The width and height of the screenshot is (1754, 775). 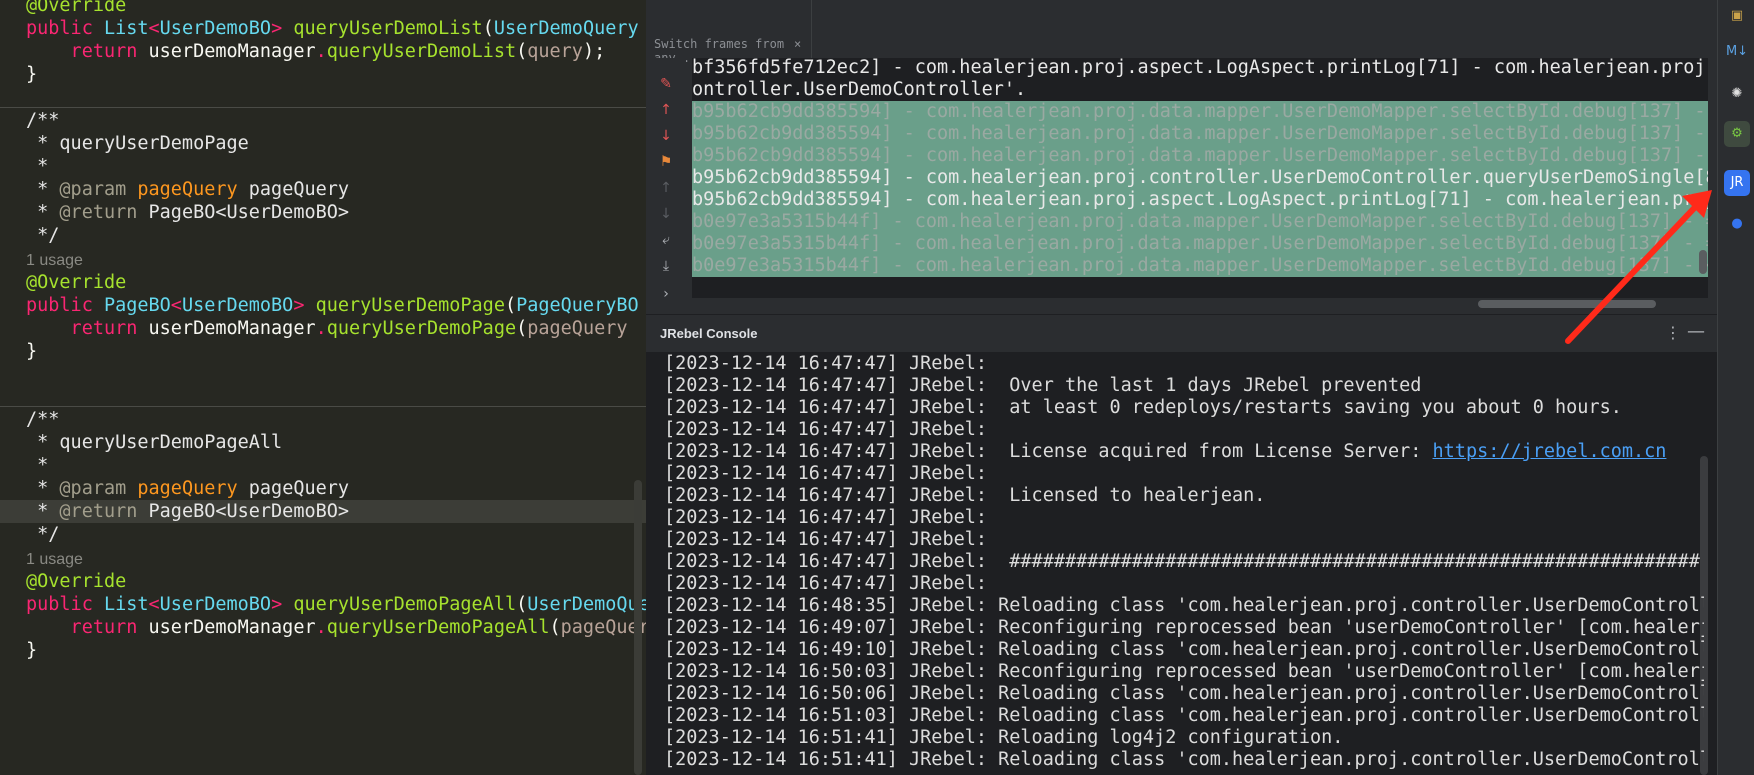 What do you see at coordinates (1550, 451) in the screenshot?
I see `license-server-link: https://jrebel.com.cn` at bounding box center [1550, 451].